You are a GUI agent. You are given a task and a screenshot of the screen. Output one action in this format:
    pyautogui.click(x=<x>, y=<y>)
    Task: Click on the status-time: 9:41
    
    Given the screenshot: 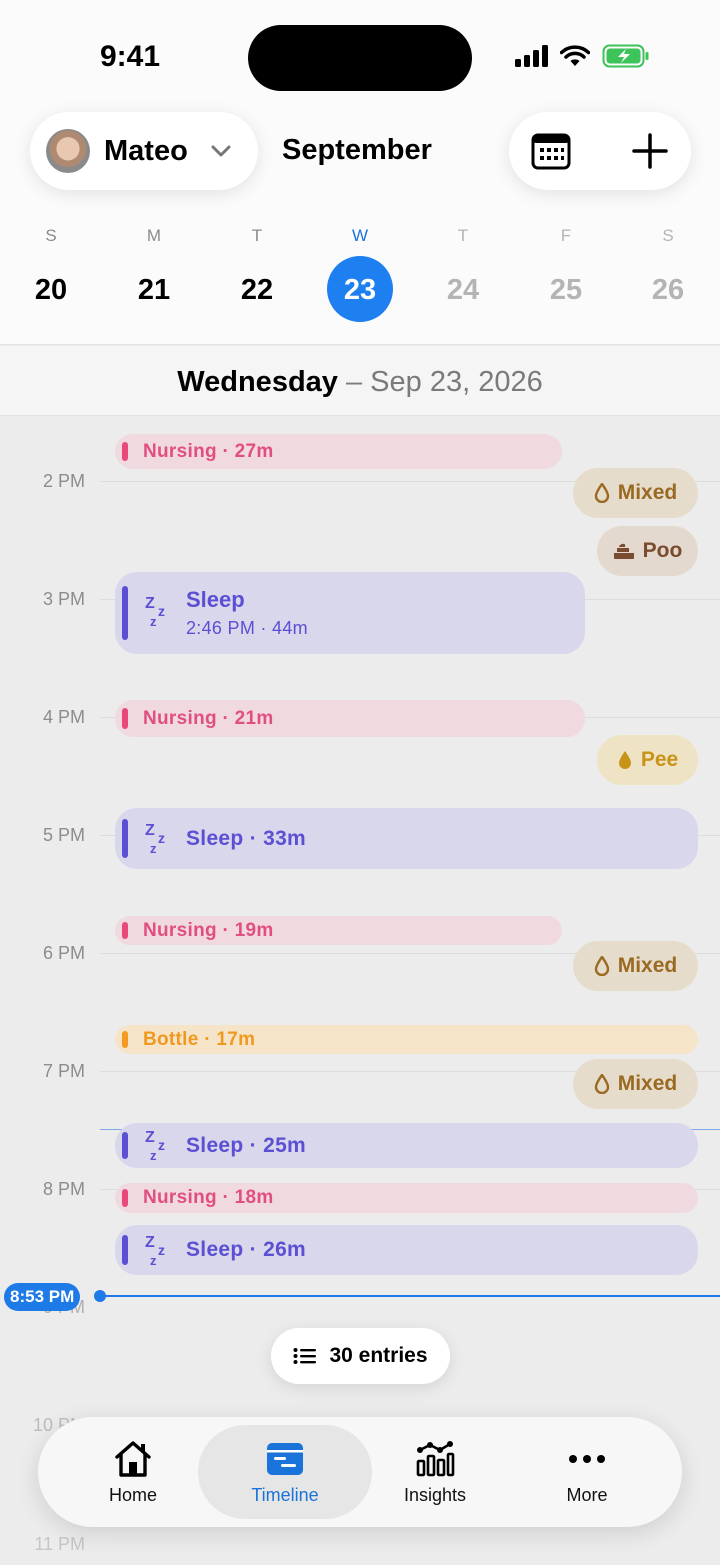 What is the action you would take?
    pyautogui.click(x=130, y=56)
    